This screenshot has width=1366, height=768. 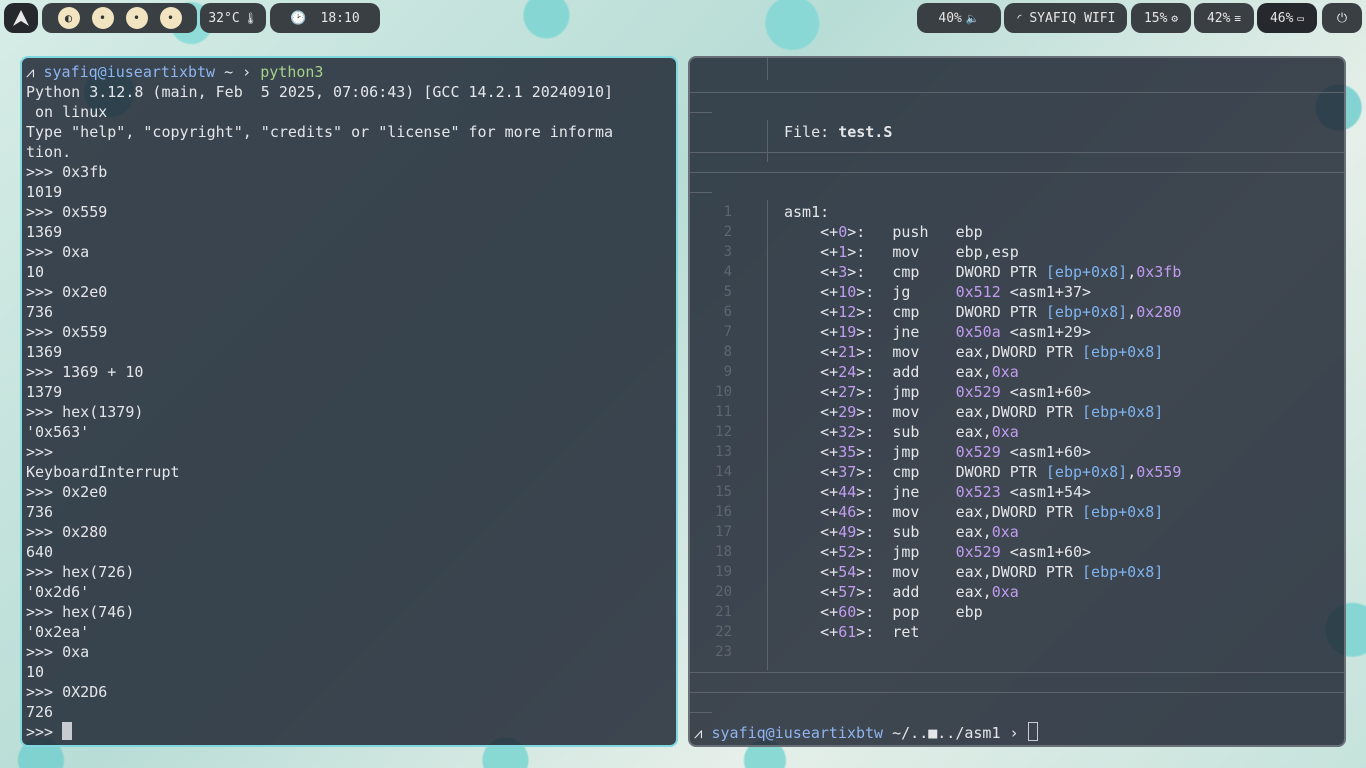 I want to click on code-line: <+44>: jne 0x523 <asm1+54>, so click(x=937, y=492).